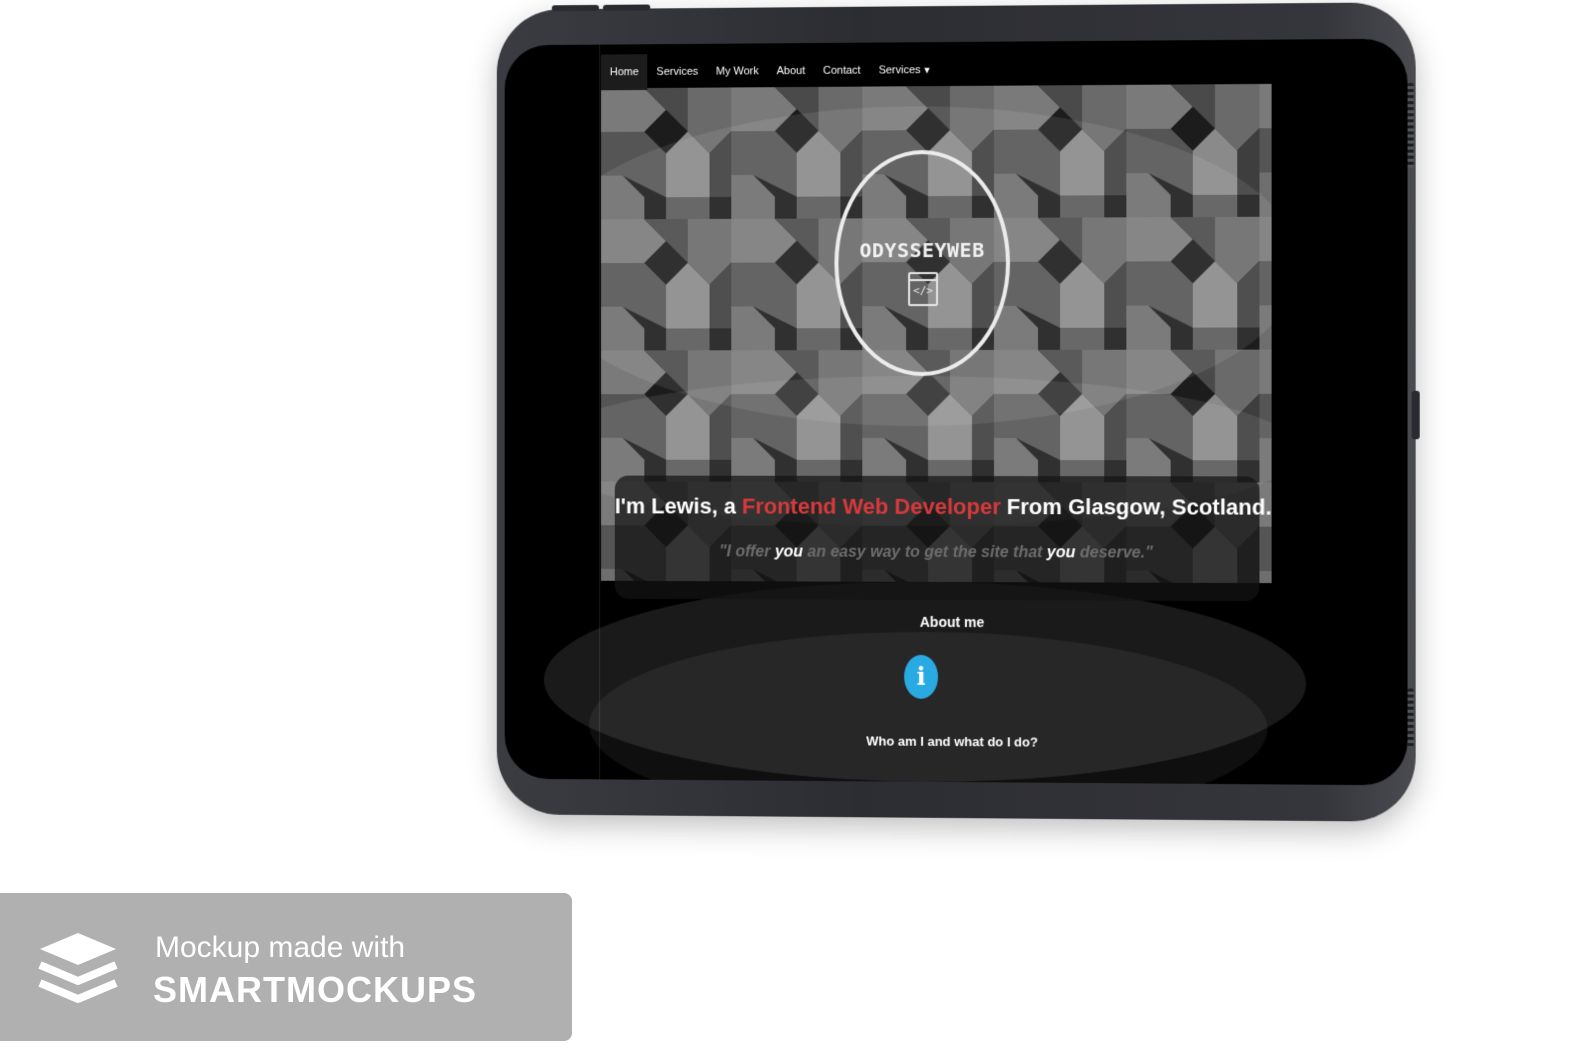 The width and height of the screenshot is (1578, 1049). I want to click on nav-services: Services, so click(677, 72).